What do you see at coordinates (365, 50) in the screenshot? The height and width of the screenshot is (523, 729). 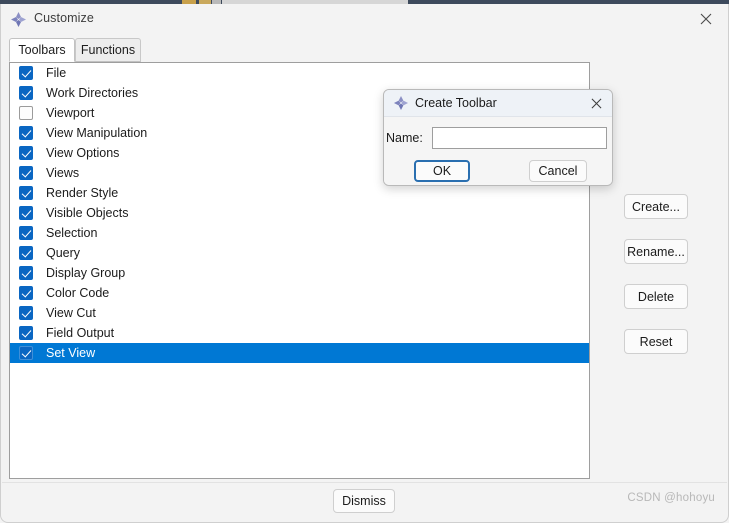 I see `tabstrip: Toolbars Functions` at bounding box center [365, 50].